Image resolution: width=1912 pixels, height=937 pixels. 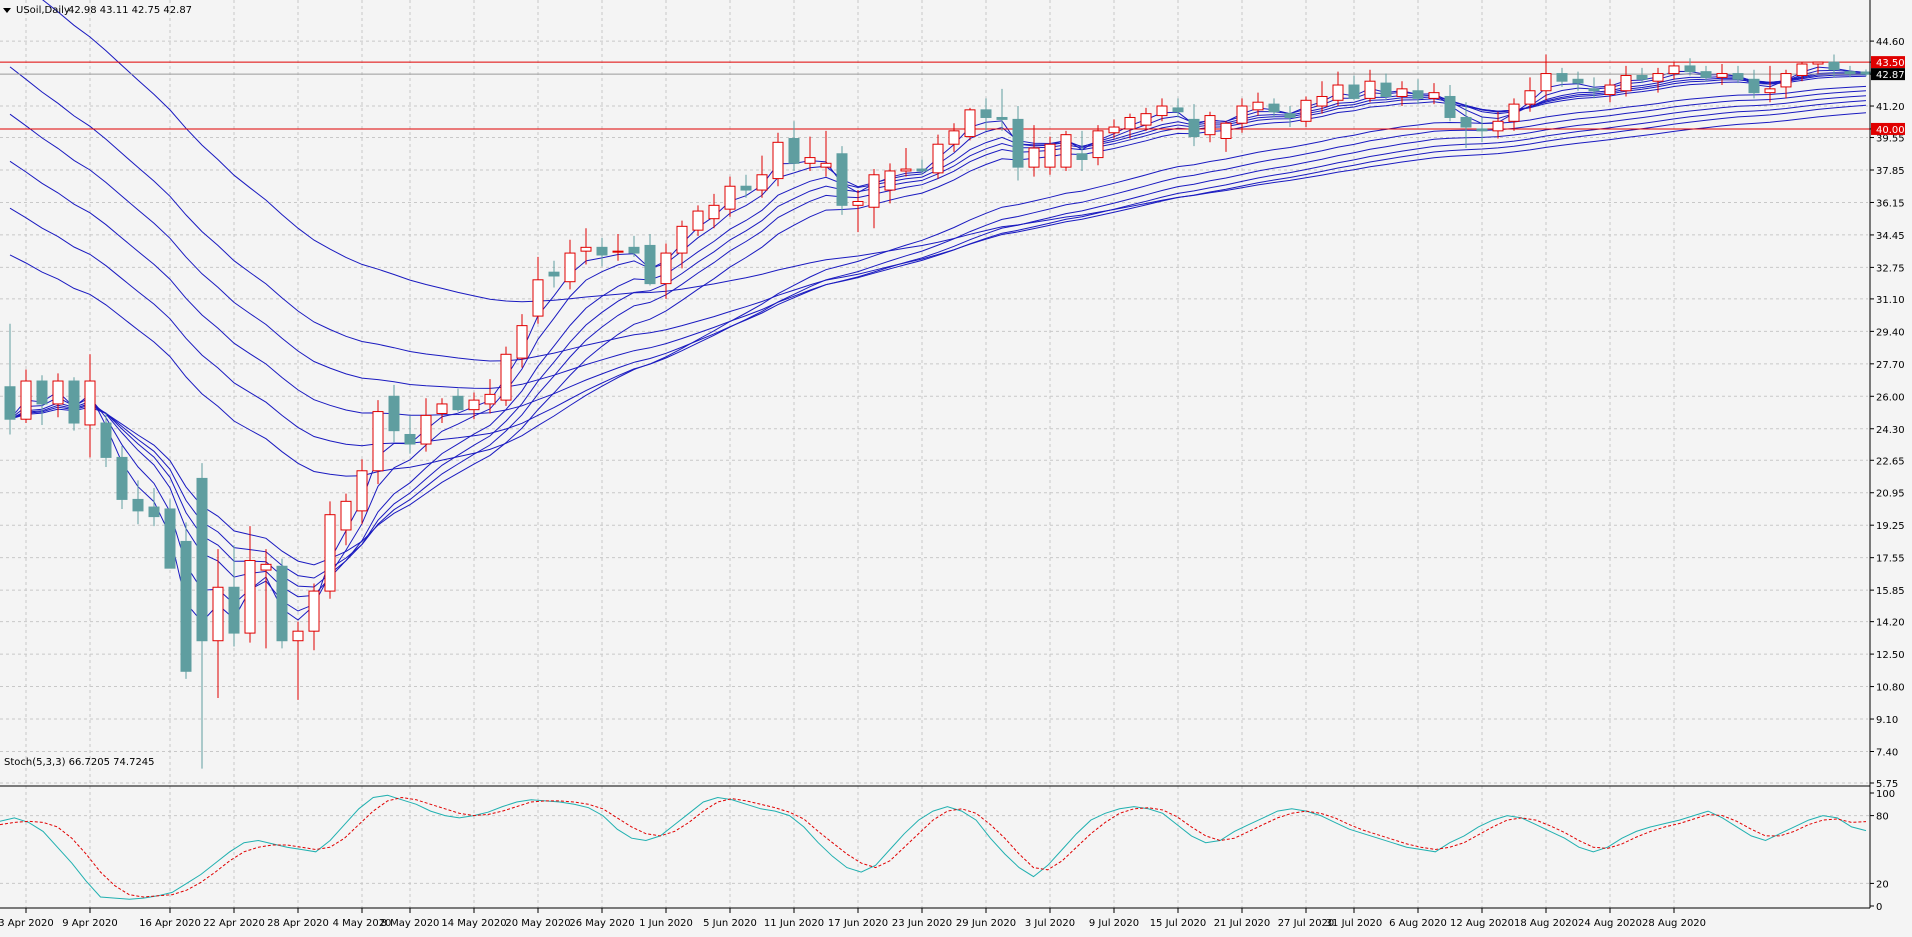 What do you see at coordinates (89, 923) in the screenshot?
I see `time-tick-label: 9 Apr 2020` at bounding box center [89, 923].